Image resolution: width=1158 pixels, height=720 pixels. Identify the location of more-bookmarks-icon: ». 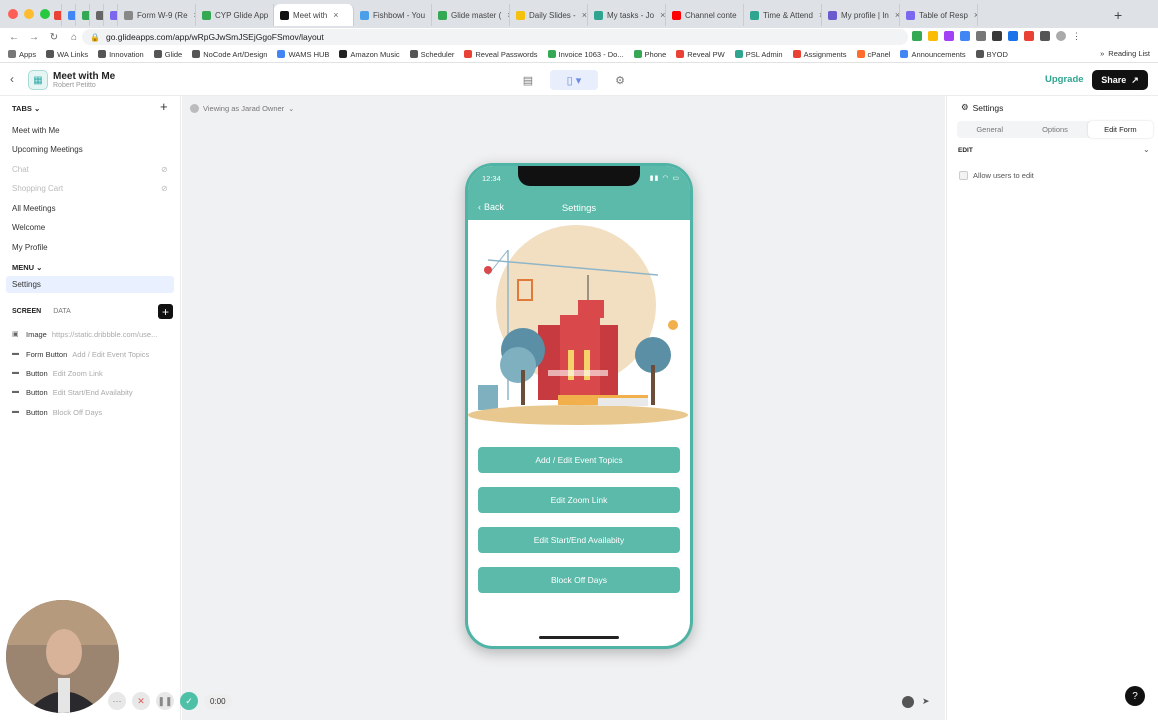
(1102, 53).